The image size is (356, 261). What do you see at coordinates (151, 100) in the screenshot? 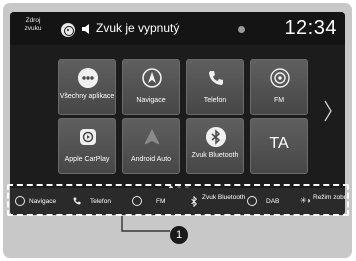
I see `app-tile-label: Navigace` at bounding box center [151, 100].